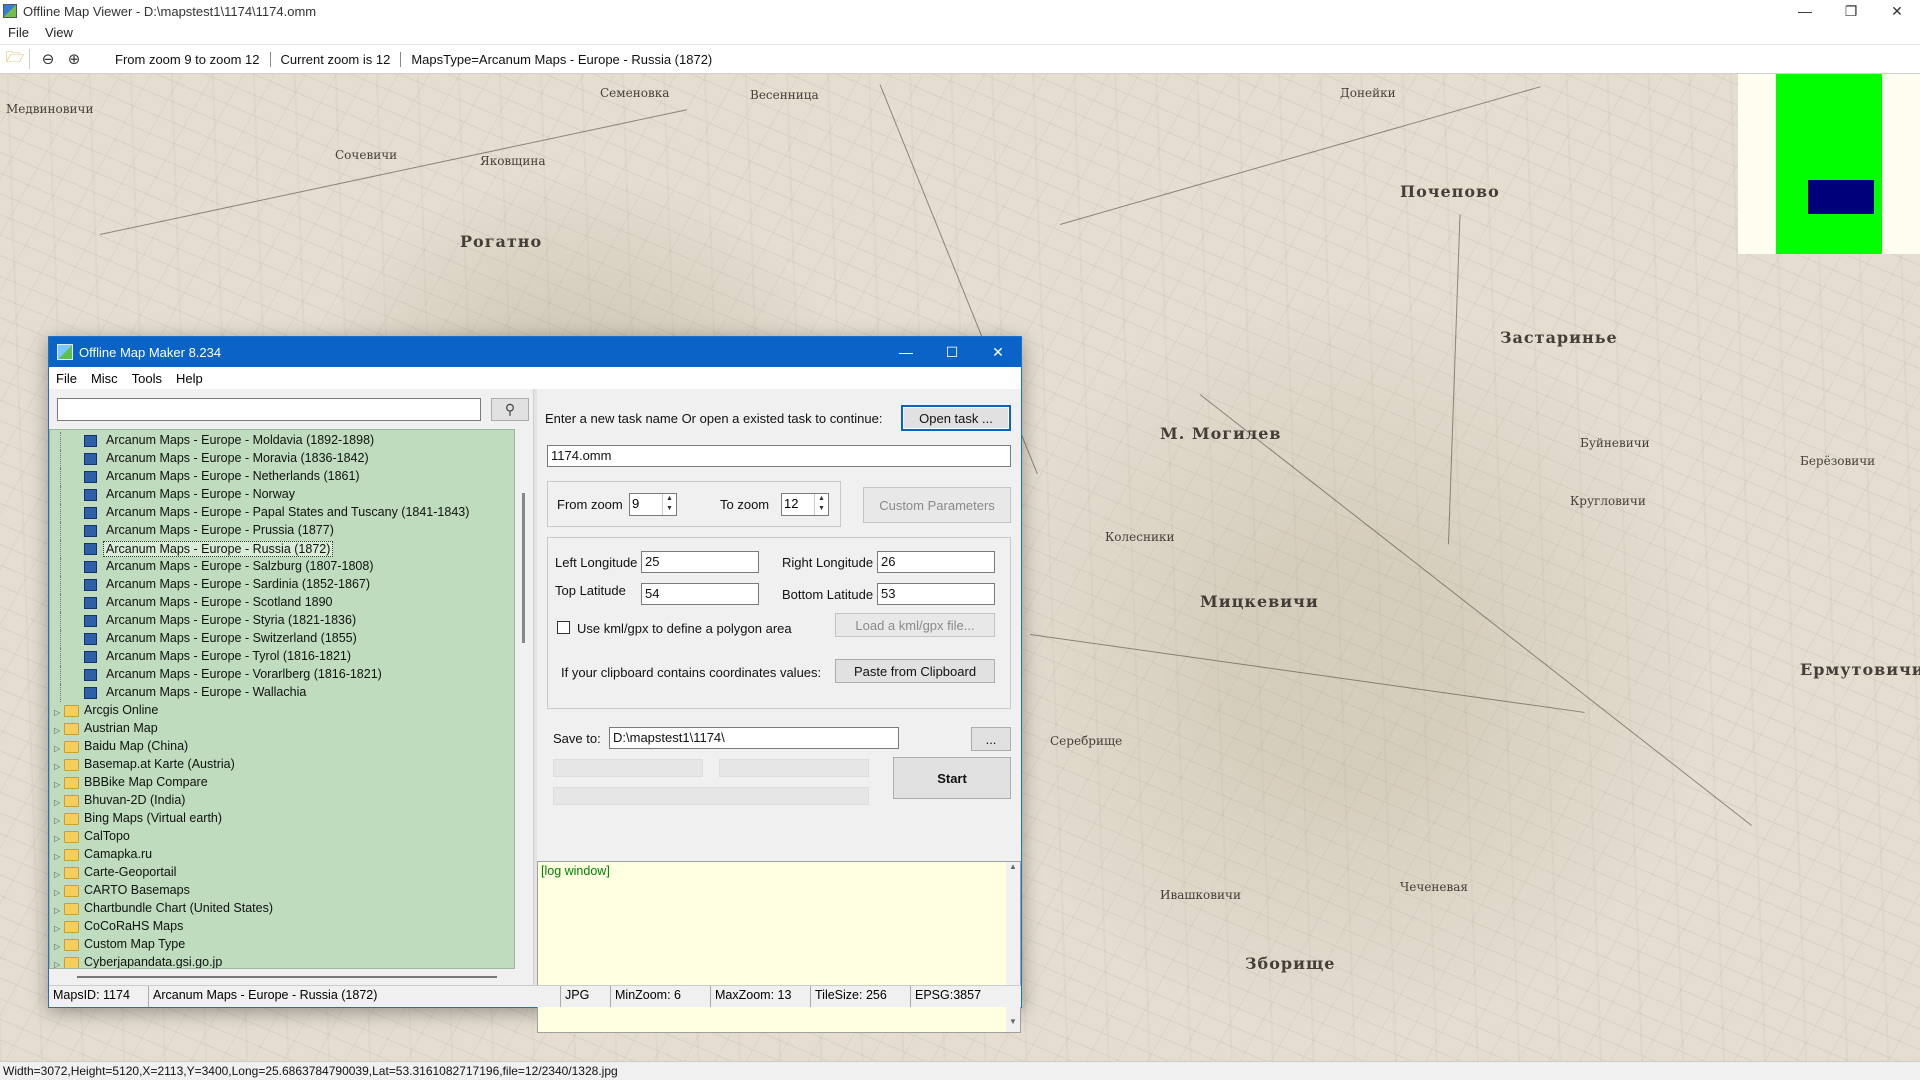  Describe the element at coordinates (998, 352) in the screenshot. I see `dialog-close-button: ✕` at that location.